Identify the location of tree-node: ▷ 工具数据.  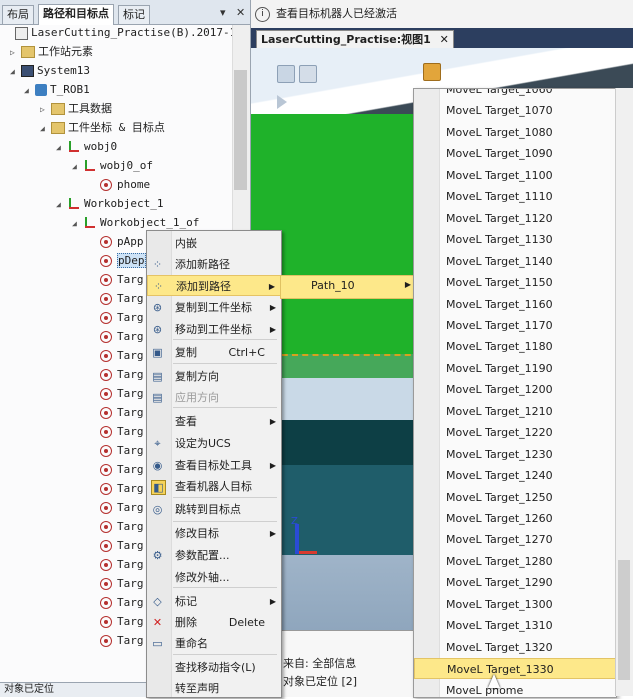
(76, 108).